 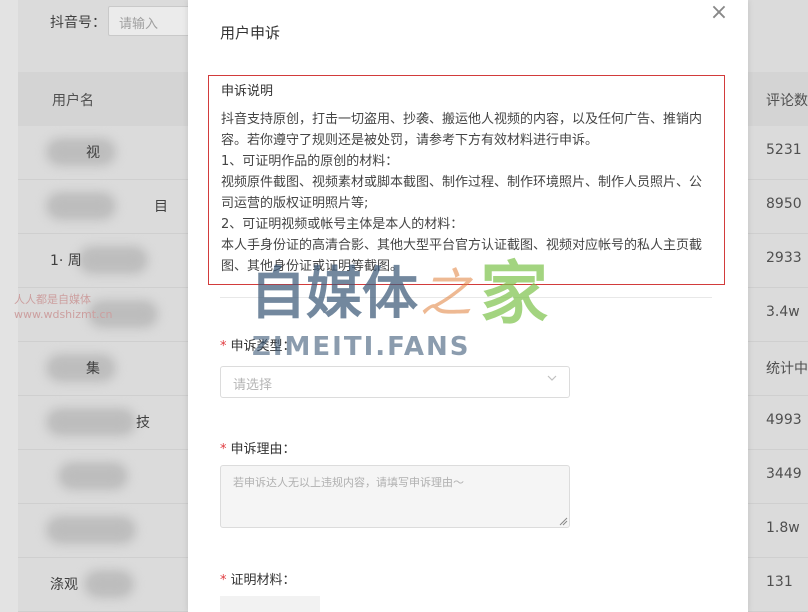 I want to click on dialog-title: 用户申诉, so click(x=250, y=33).